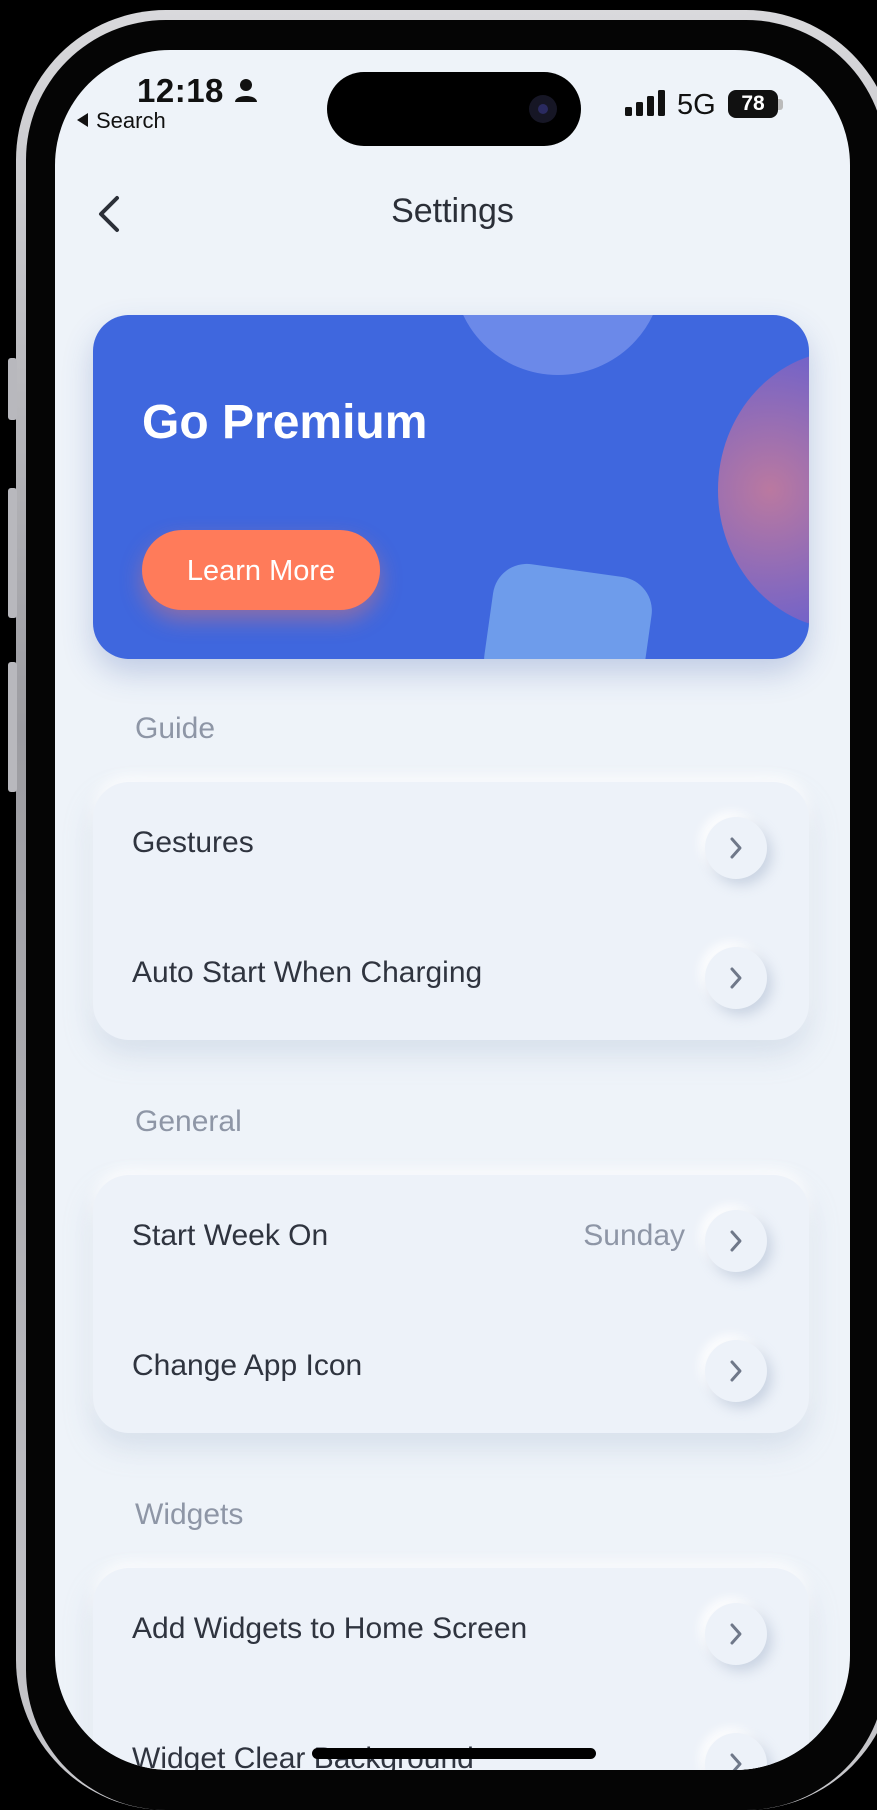 Image resolution: width=877 pixels, height=1810 pixels. I want to click on row-value: Sunday, so click(634, 1235).